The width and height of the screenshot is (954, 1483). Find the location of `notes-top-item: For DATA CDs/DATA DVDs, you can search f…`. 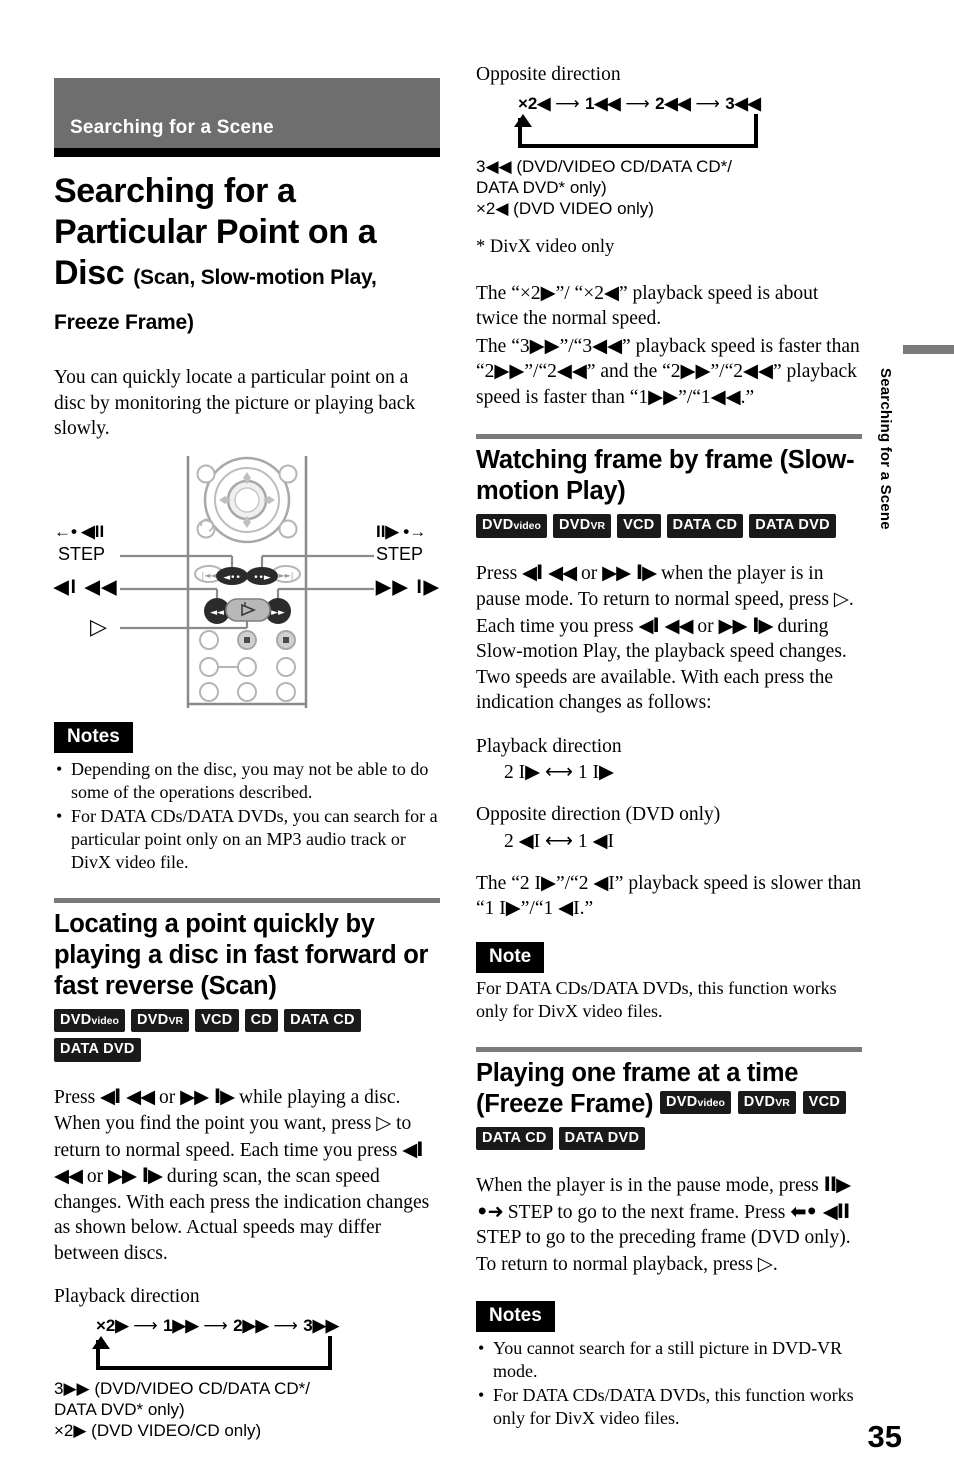

notes-top-item: For DATA CDs/DATA DVDs, you can search f… is located at coordinates (247, 839).